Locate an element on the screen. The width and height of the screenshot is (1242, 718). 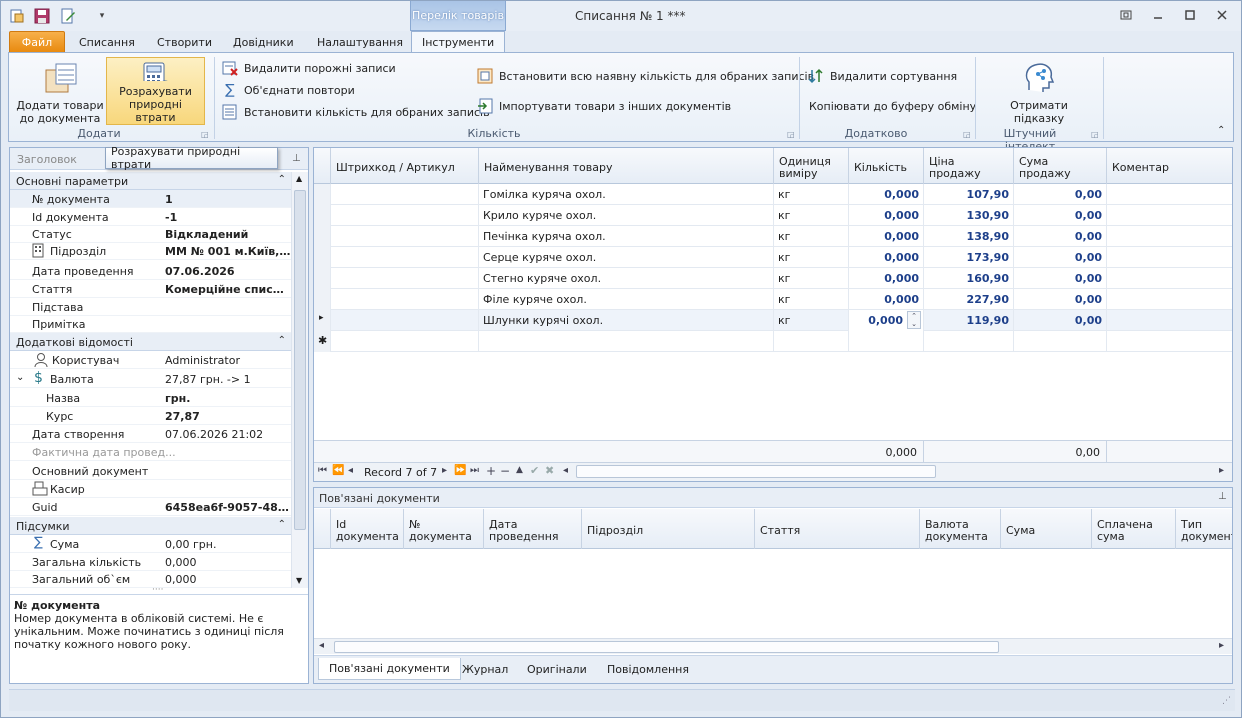
prop-doc-number: № документа 1 is located at coordinates (150, 199).